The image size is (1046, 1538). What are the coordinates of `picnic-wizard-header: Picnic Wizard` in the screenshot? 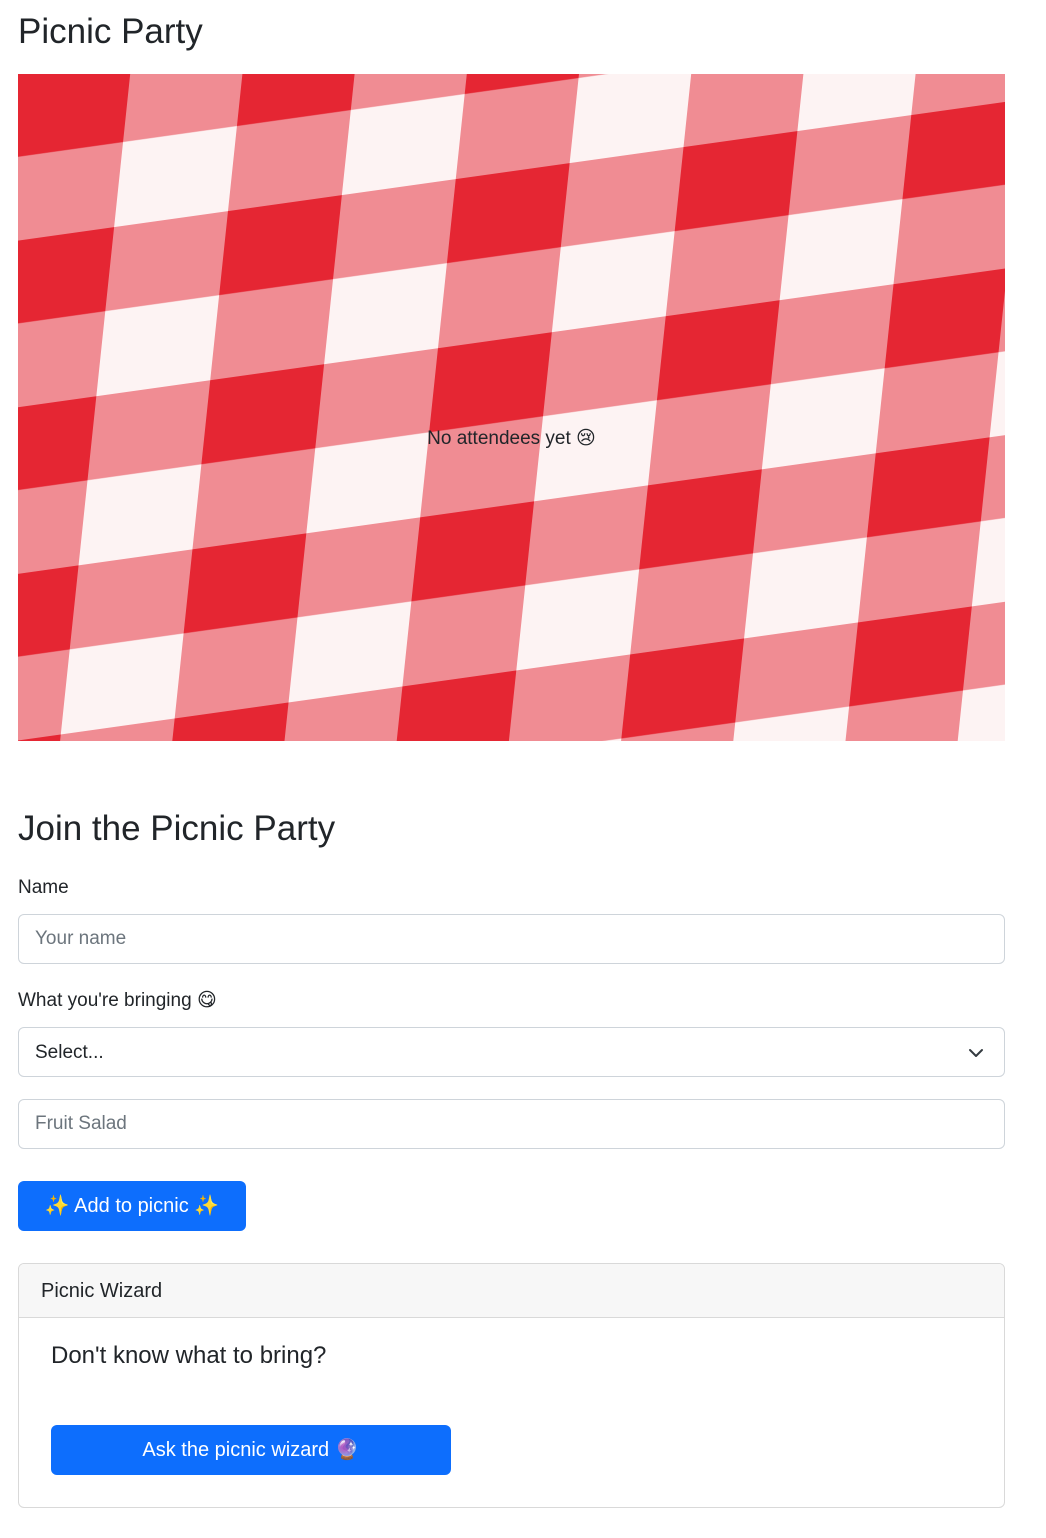 It's located at (511, 1291).